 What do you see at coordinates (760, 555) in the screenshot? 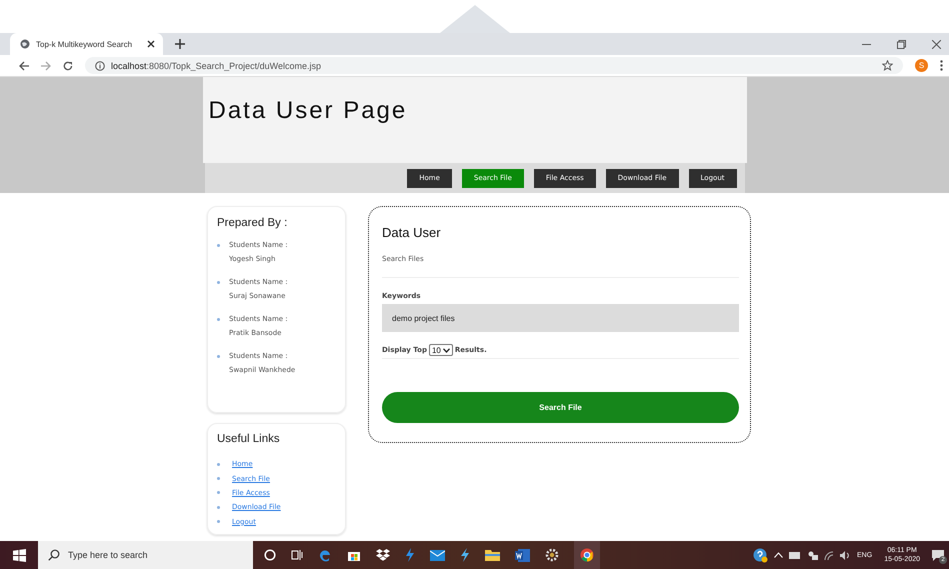
I see `help-icon` at bounding box center [760, 555].